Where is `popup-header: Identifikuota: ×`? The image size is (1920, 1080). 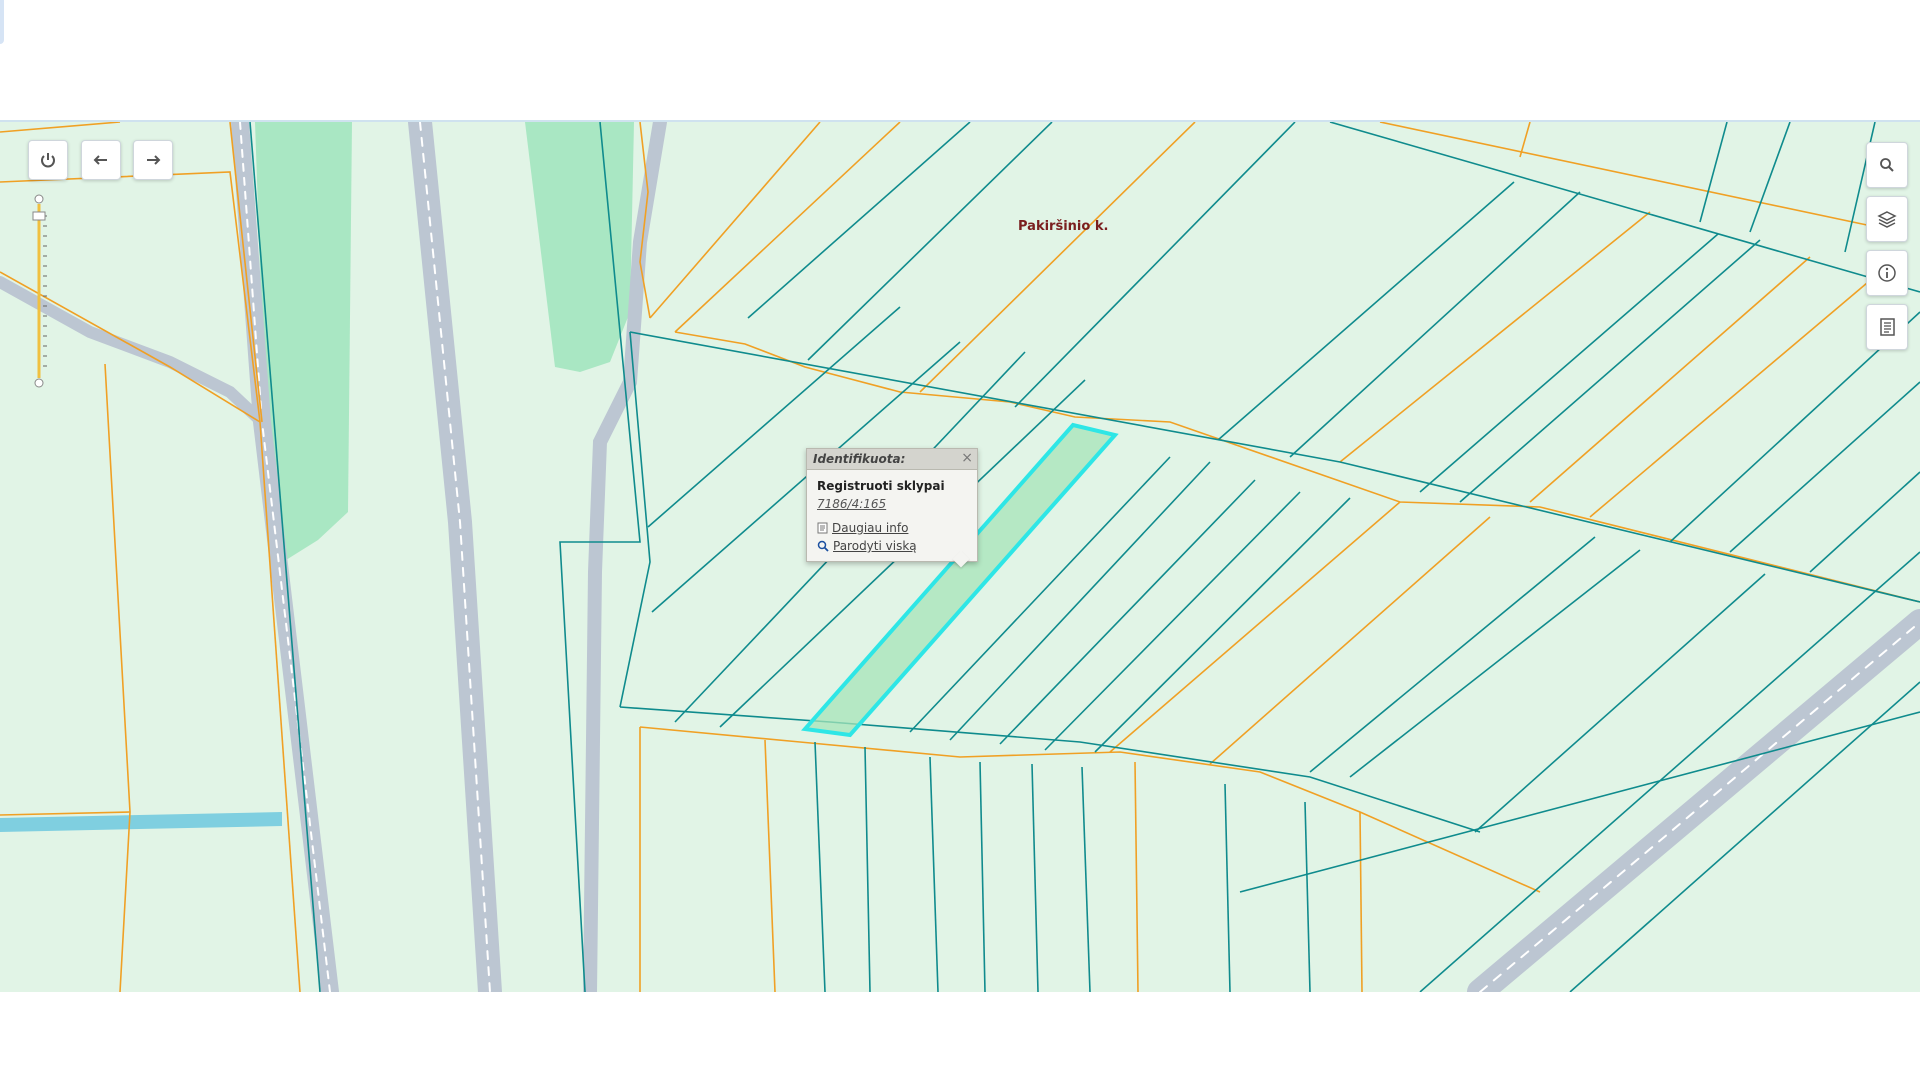
popup-header: Identifikuota: × is located at coordinates (892, 459).